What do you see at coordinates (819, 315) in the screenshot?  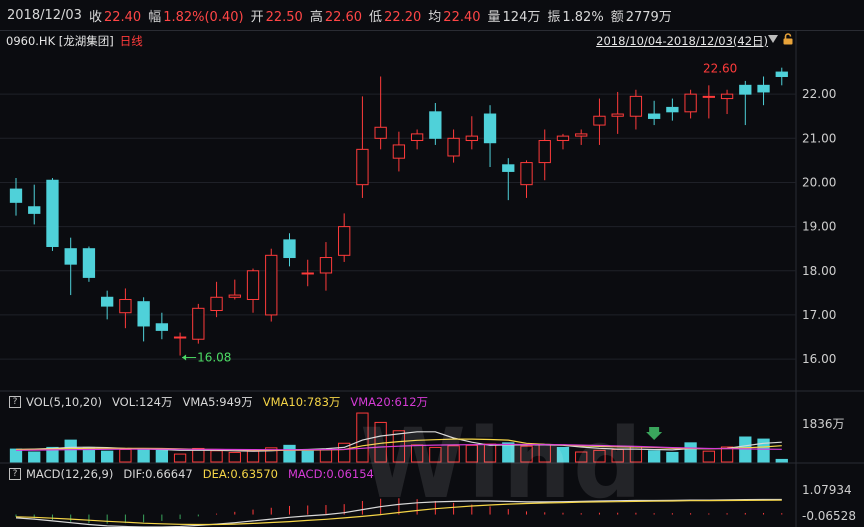 I see `y-tick-label: 17.00` at bounding box center [819, 315].